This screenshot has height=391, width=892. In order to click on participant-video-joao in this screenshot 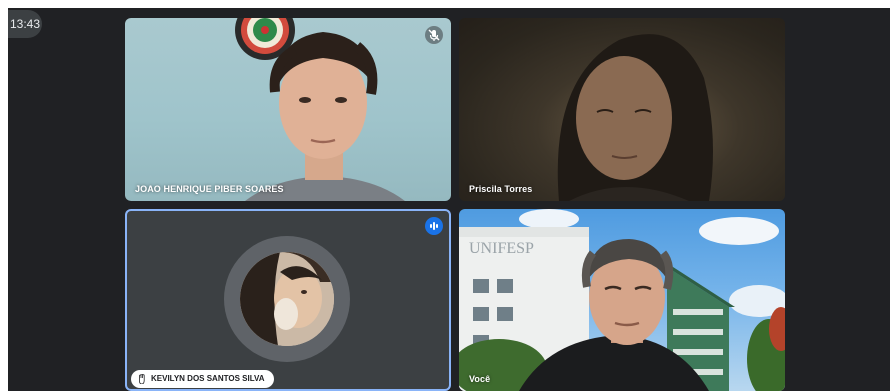, I will do `click(320, 109)`.